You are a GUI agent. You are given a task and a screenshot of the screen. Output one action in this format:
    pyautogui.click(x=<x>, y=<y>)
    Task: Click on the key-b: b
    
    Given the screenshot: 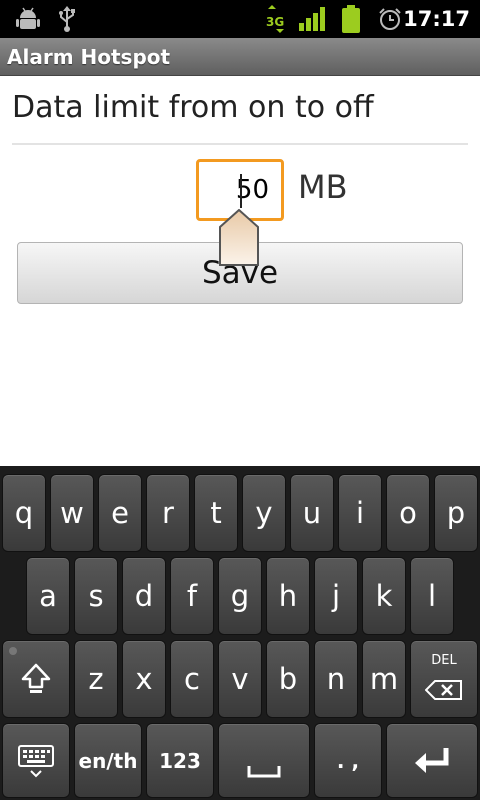 What is the action you would take?
    pyautogui.click(x=288, y=679)
    